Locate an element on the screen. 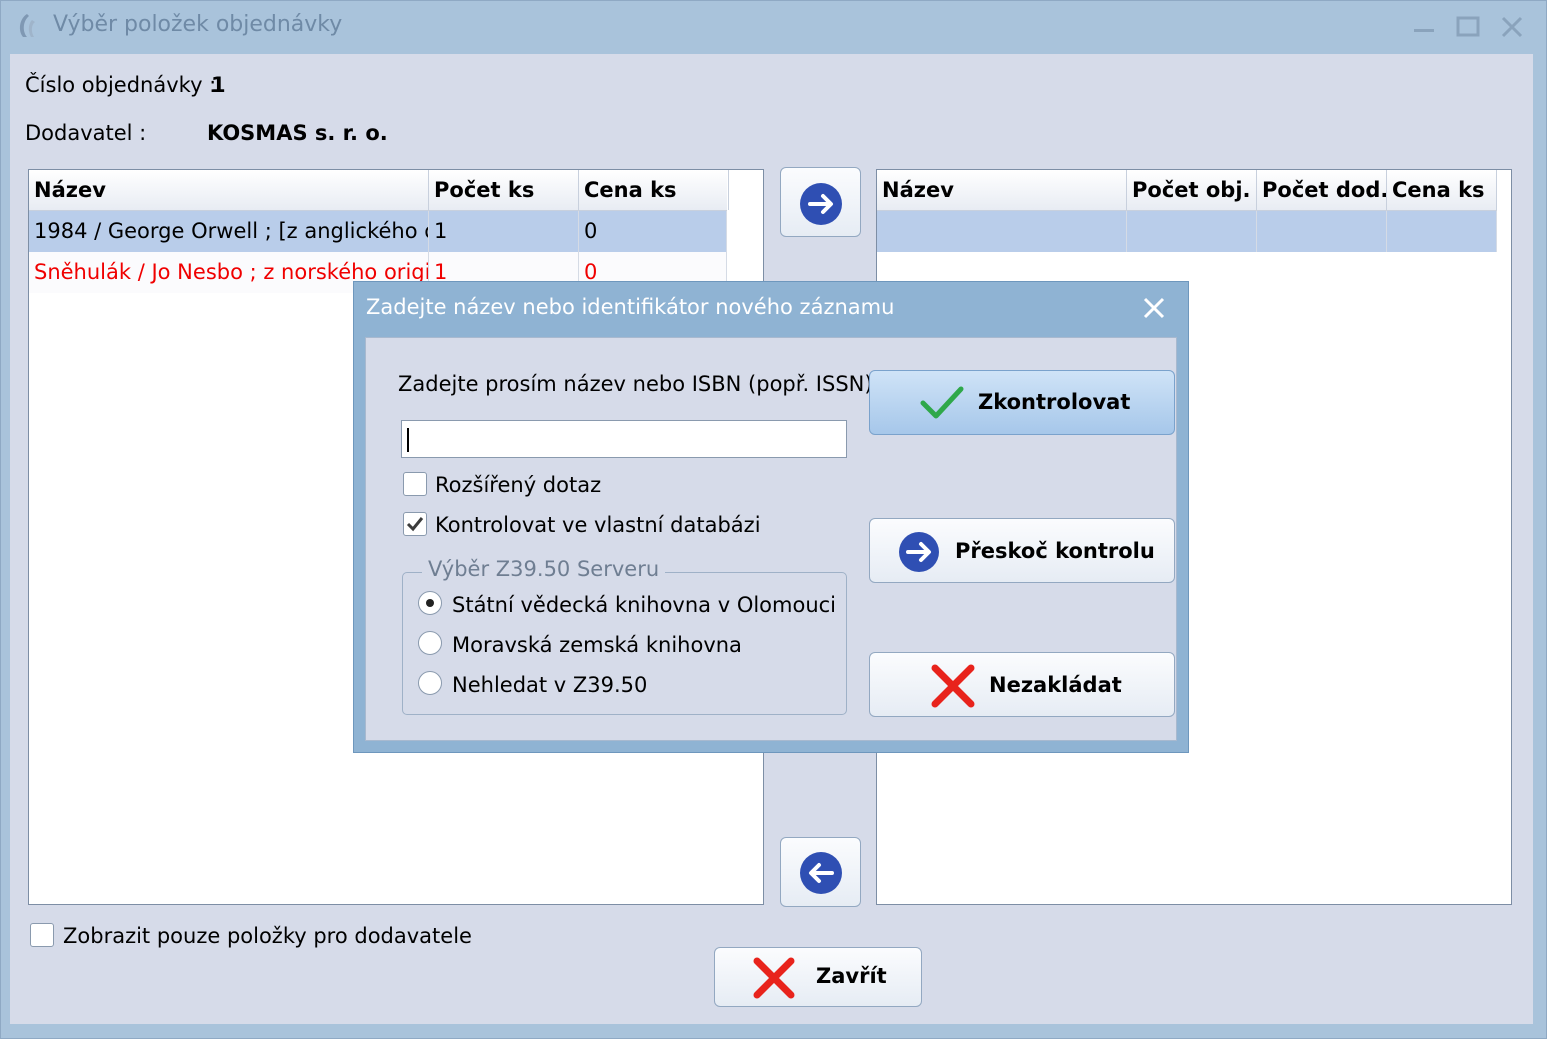 Image resolution: width=1547 pixels, height=1039 pixels. remove-item-button is located at coordinates (820, 872).